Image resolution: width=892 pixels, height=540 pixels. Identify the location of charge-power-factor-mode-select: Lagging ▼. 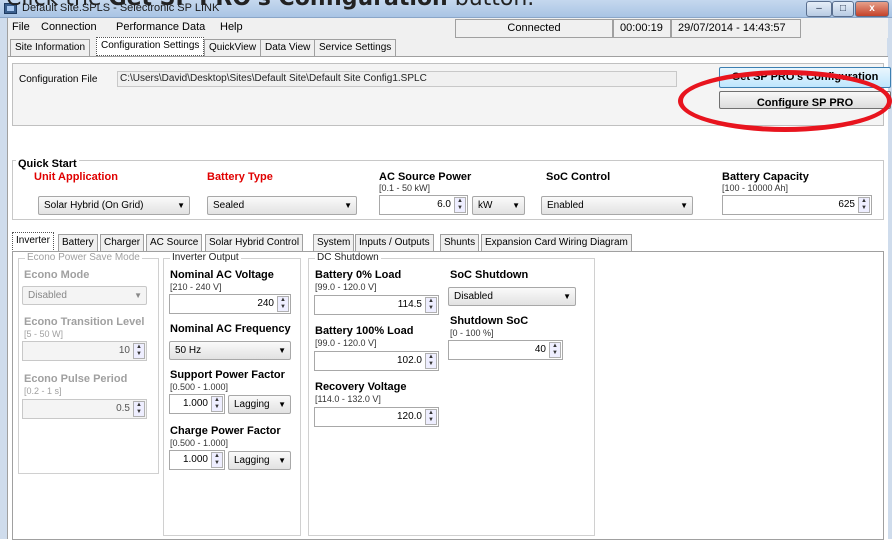
(259, 460).